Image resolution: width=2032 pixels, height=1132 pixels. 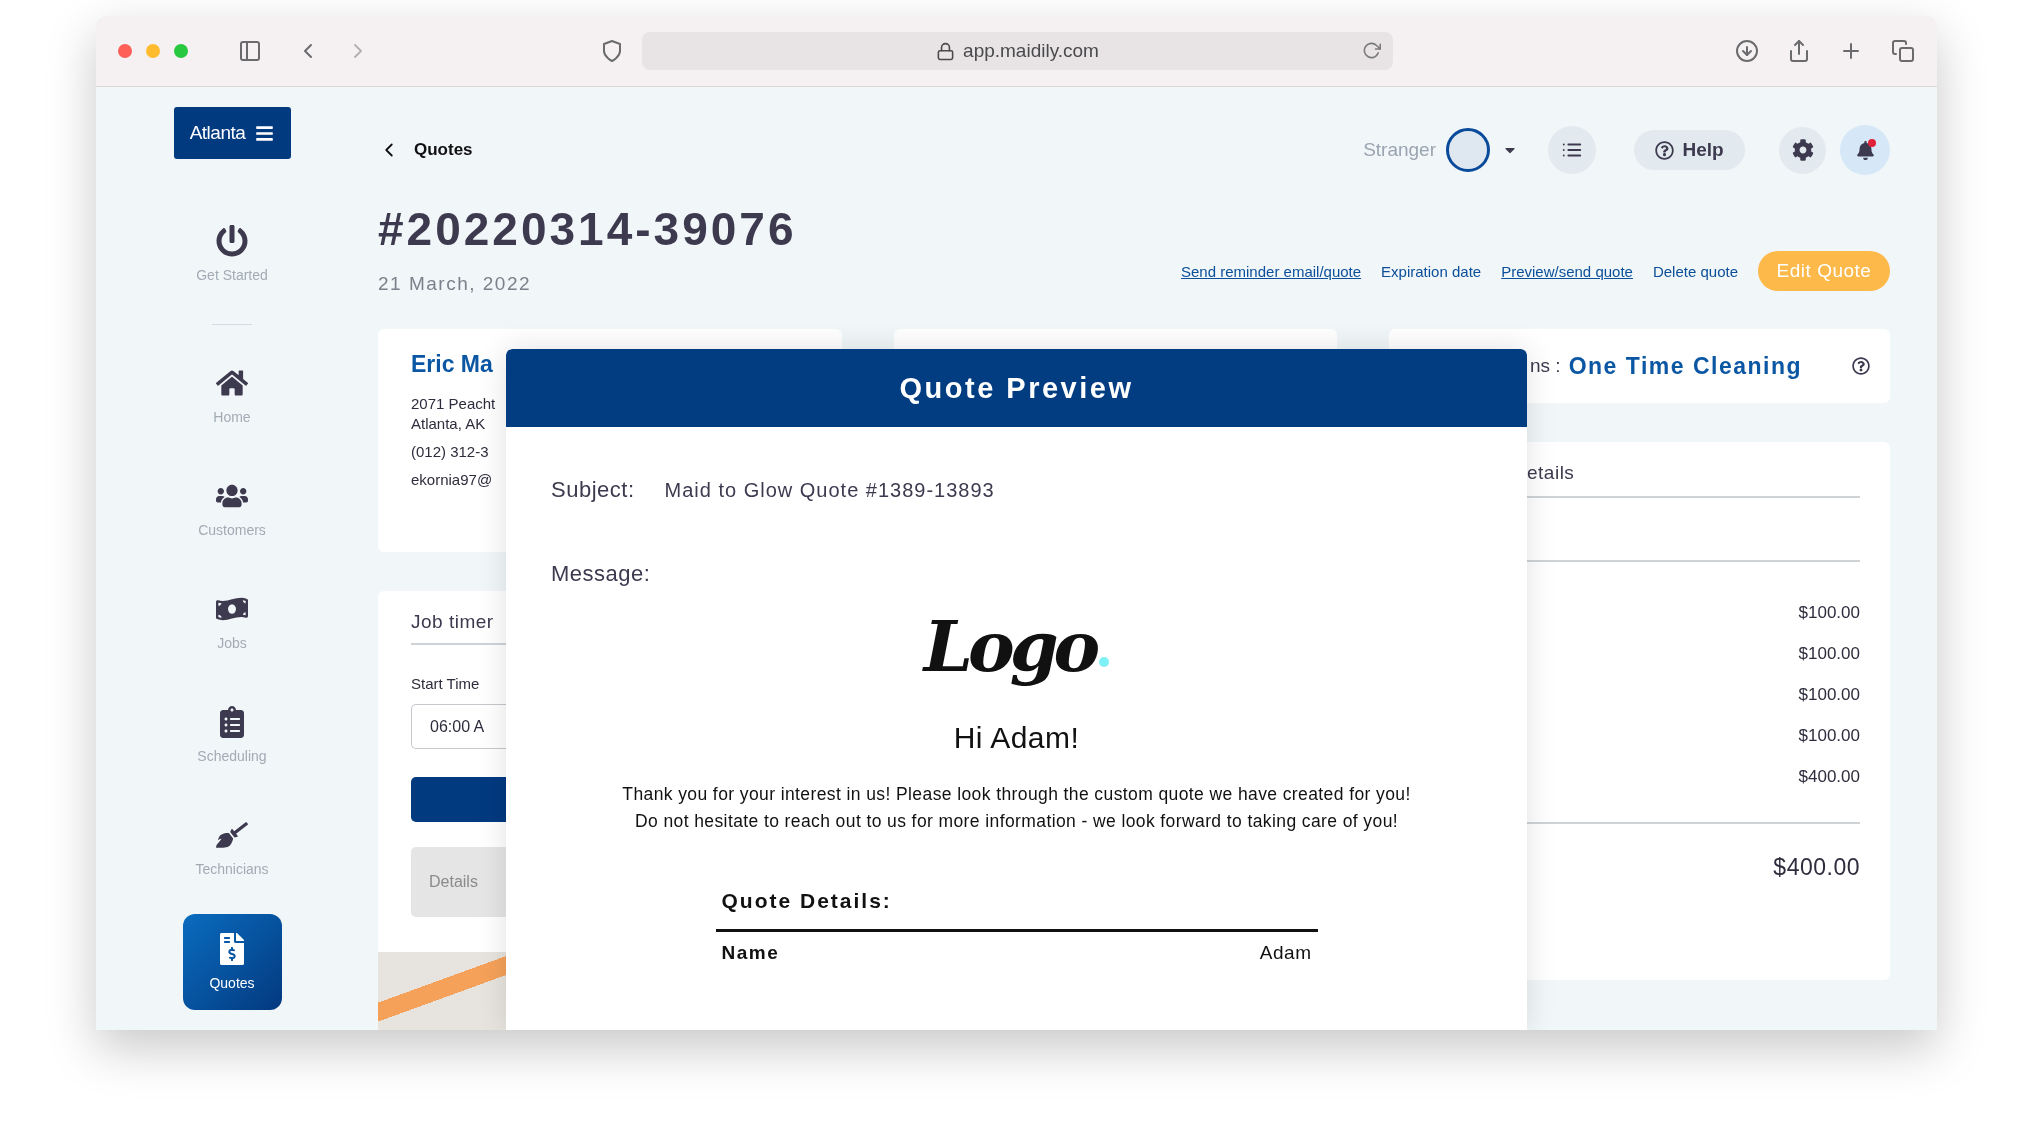 What do you see at coordinates (1545, 366) in the screenshot?
I see `service-label: ns :` at bounding box center [1545, 366].